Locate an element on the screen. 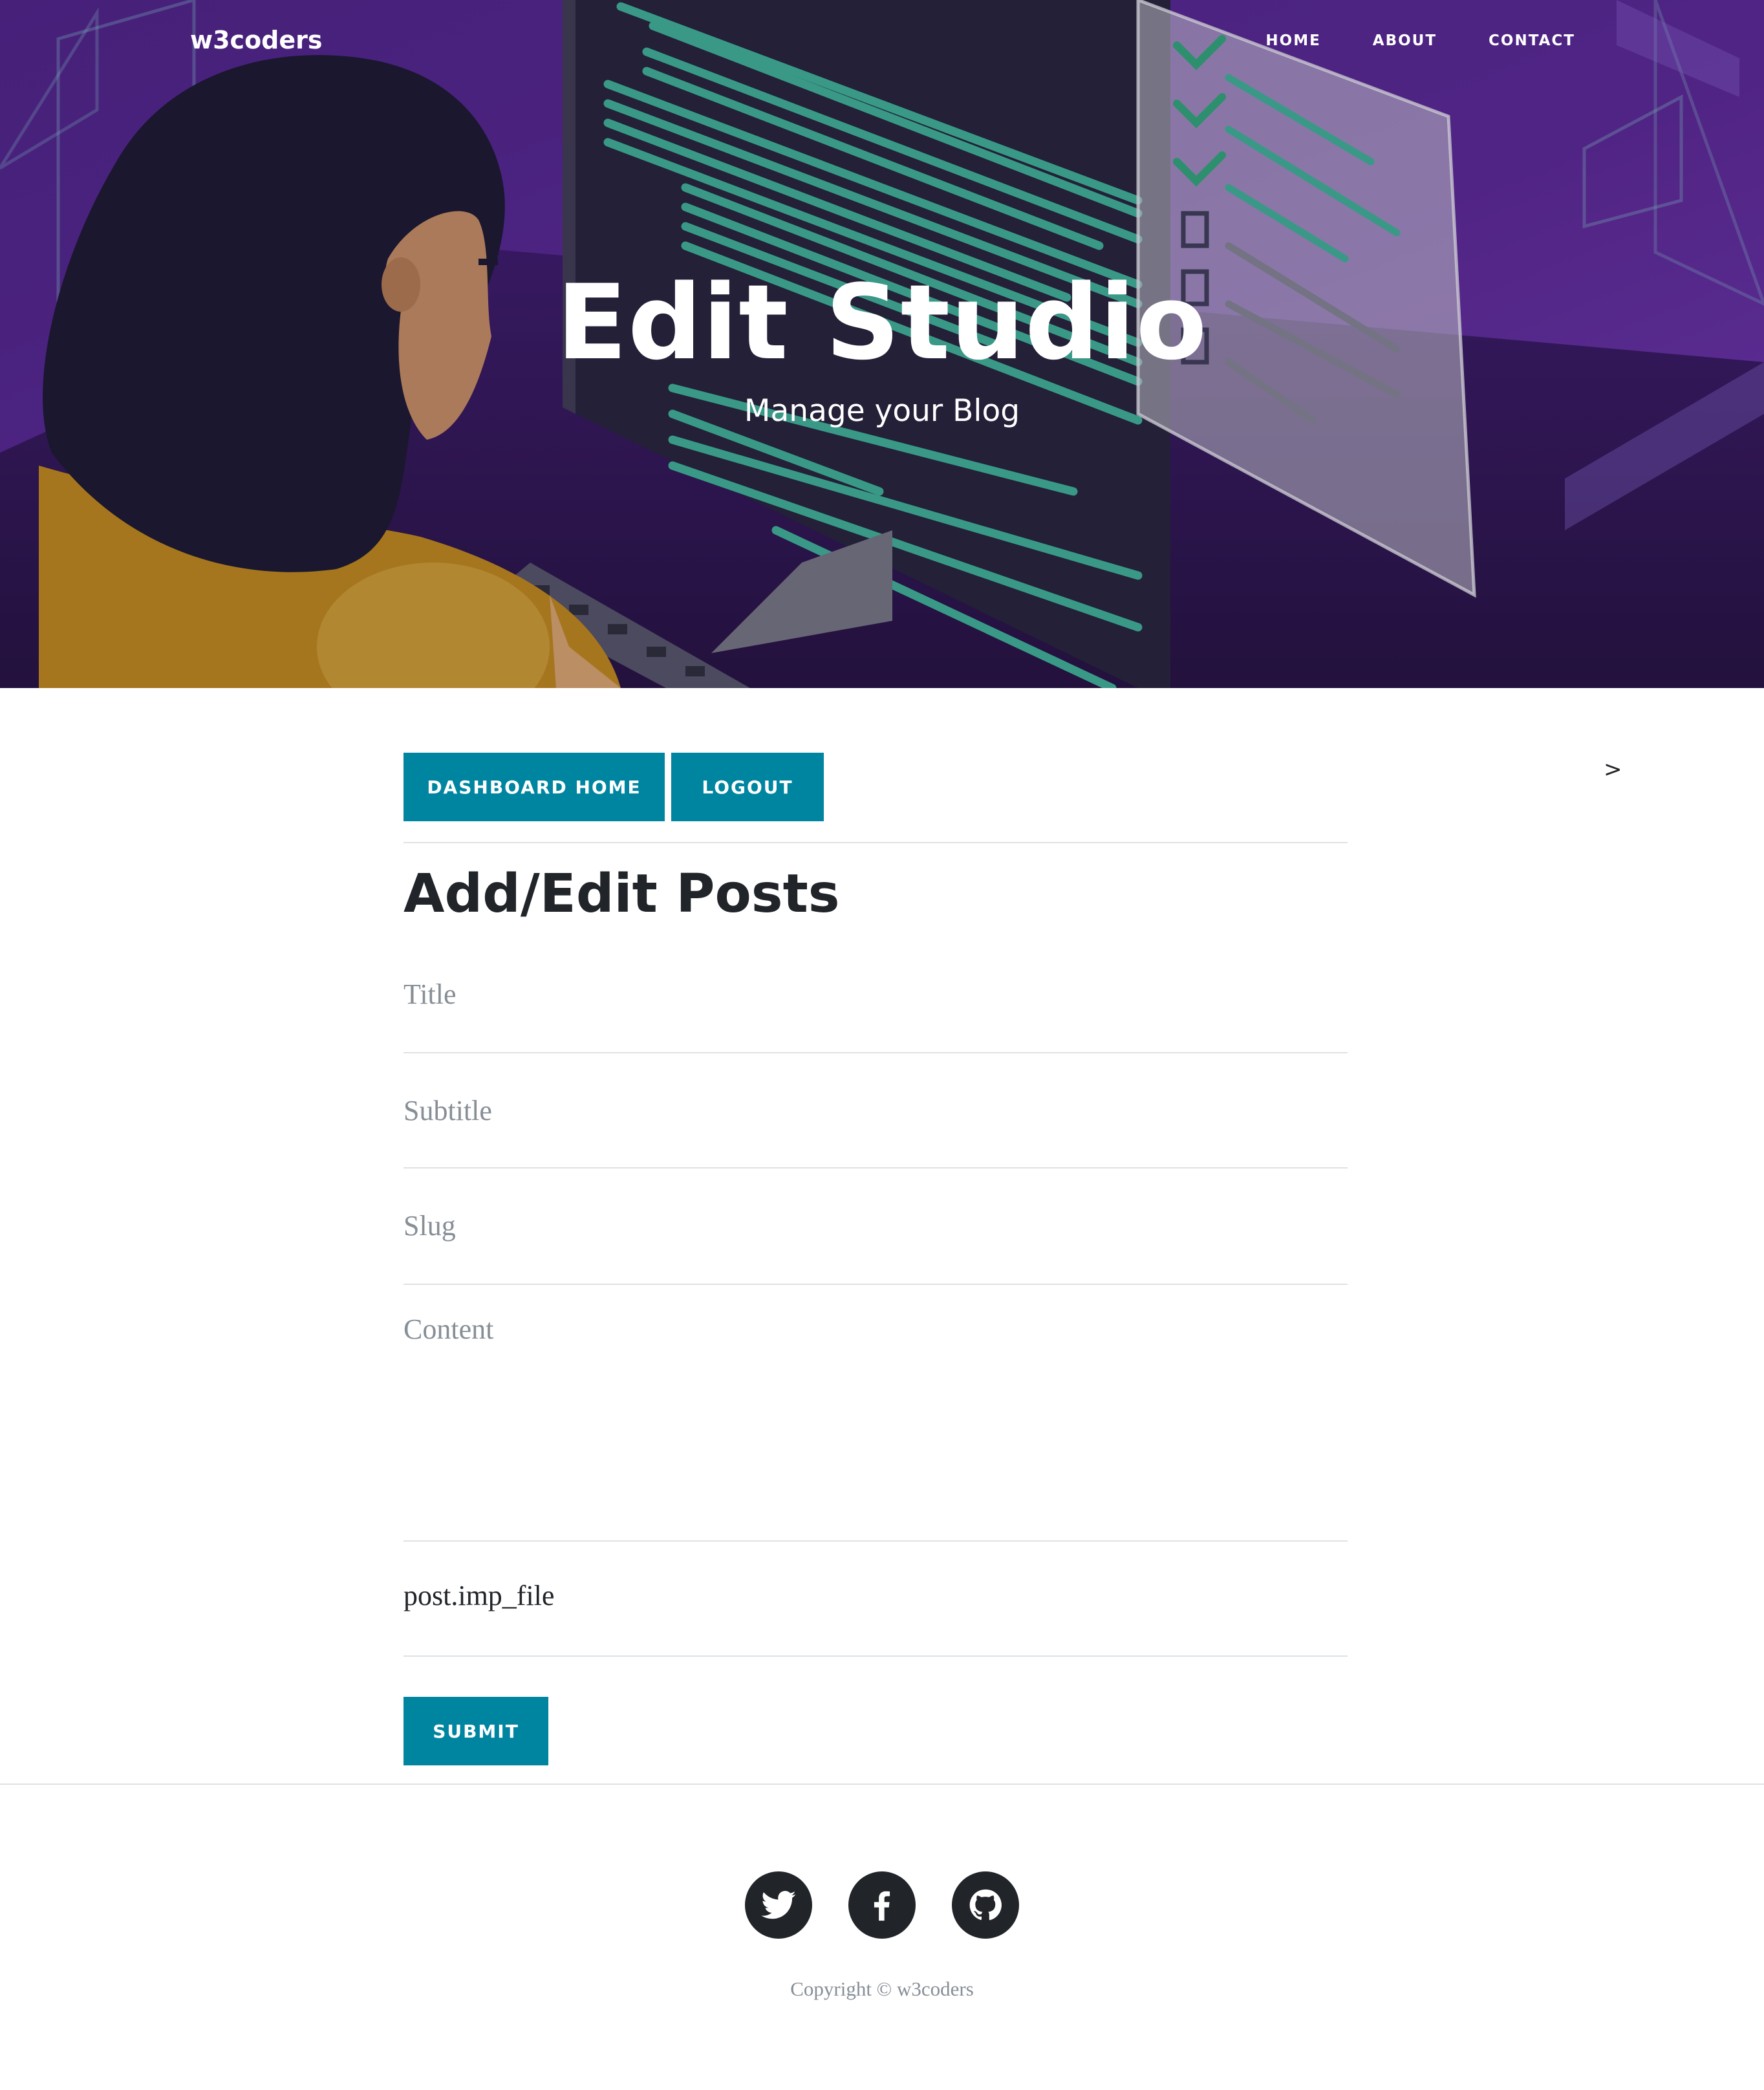 The width and height of the screenshot is (1764, 2090). main-nav: HOME ABOUT CONTACT is located at coordinates (1420, 40).